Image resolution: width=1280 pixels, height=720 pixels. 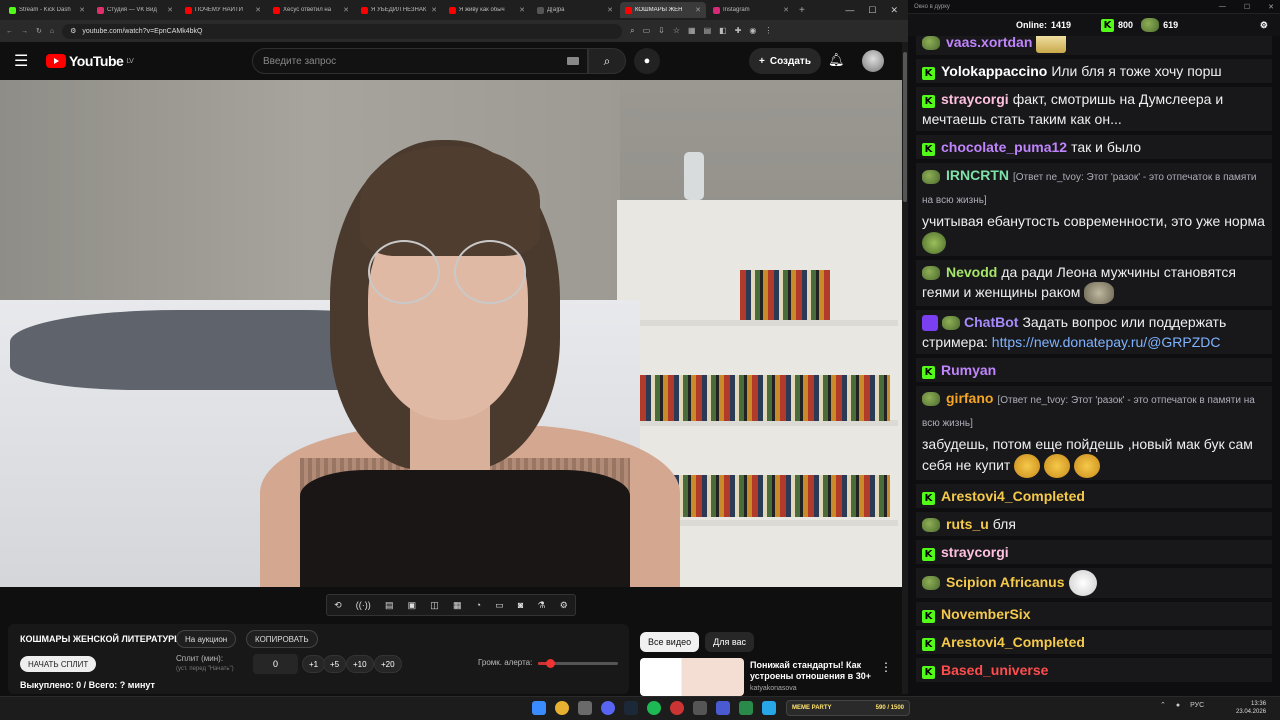 I want to click on chat-username: vaas.xortdan, so click(x=989, y=43).